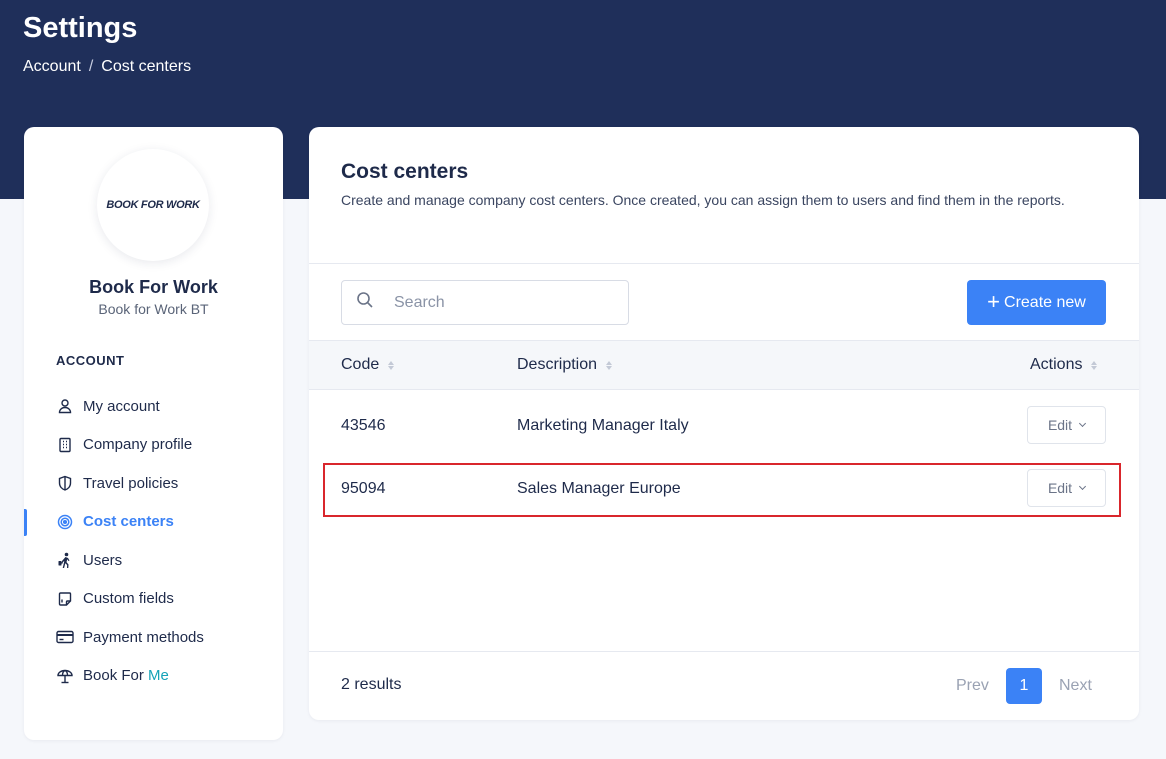 This screenshot has width=1166, height=759. What do you see at coordinates (371, 684) in the screenshot?
I see `results-count: 2 results` at bounding box center [371, 684].